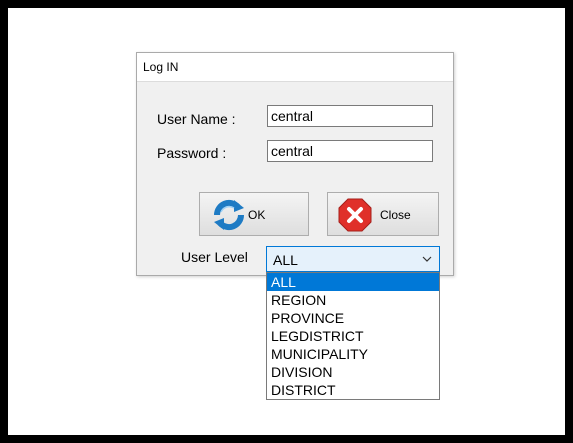  What do you see at coordinates (353, 372) in the screenshot?
I see `option-division: DIVISION` at bounding box center [353, 372].